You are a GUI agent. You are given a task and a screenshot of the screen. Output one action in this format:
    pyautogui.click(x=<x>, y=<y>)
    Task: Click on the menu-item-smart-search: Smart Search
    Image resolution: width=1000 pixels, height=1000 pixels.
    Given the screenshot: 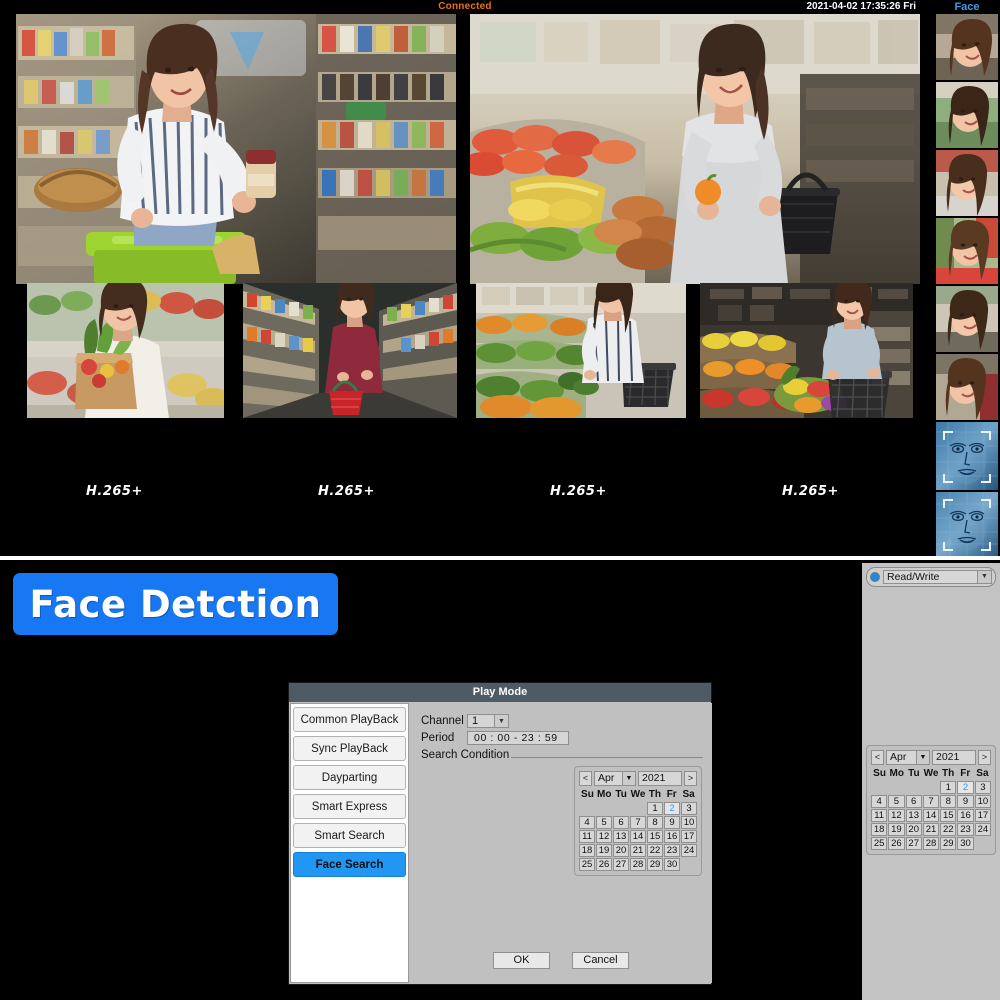 What is the action you would take?
    pyautogui.click(x=349, y=835)
    